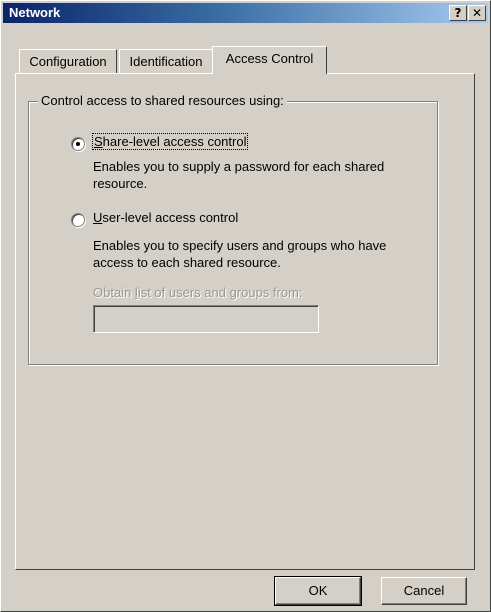 The width and height of the screenshot is (491, 612). What do you see at coordinates (477, 13) in the screenshot?
I see `close-button: ✕` at bounding box center [477, 13].